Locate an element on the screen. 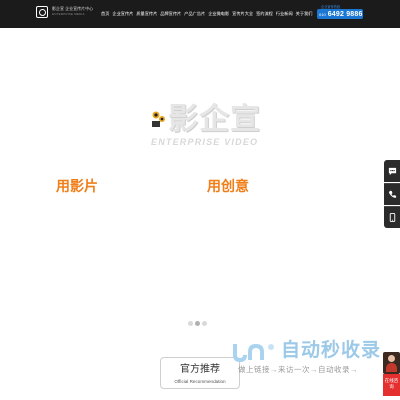 The width and height of the screenshot is (400, 400). nav-item-home: 首页 is located at coordinates (105, 14).